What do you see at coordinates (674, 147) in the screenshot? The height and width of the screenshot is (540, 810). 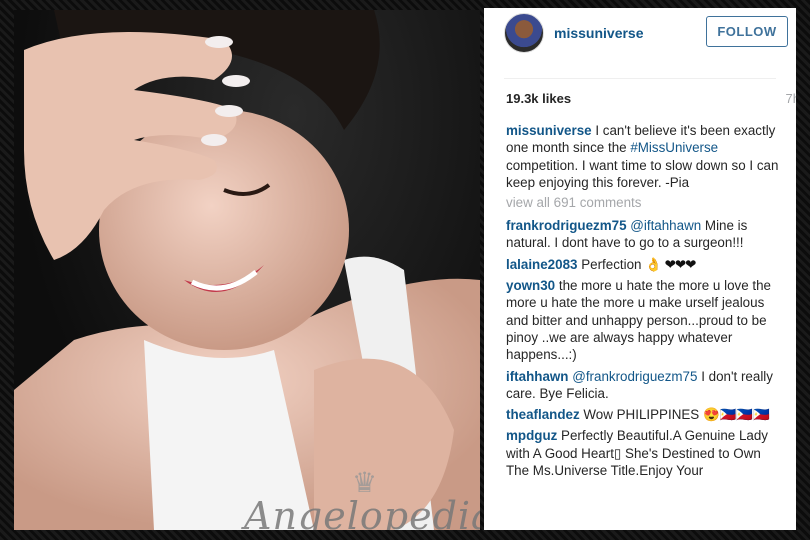 I see `caption-hashtag: #MissUniverse` at bounding box center [674, 147].